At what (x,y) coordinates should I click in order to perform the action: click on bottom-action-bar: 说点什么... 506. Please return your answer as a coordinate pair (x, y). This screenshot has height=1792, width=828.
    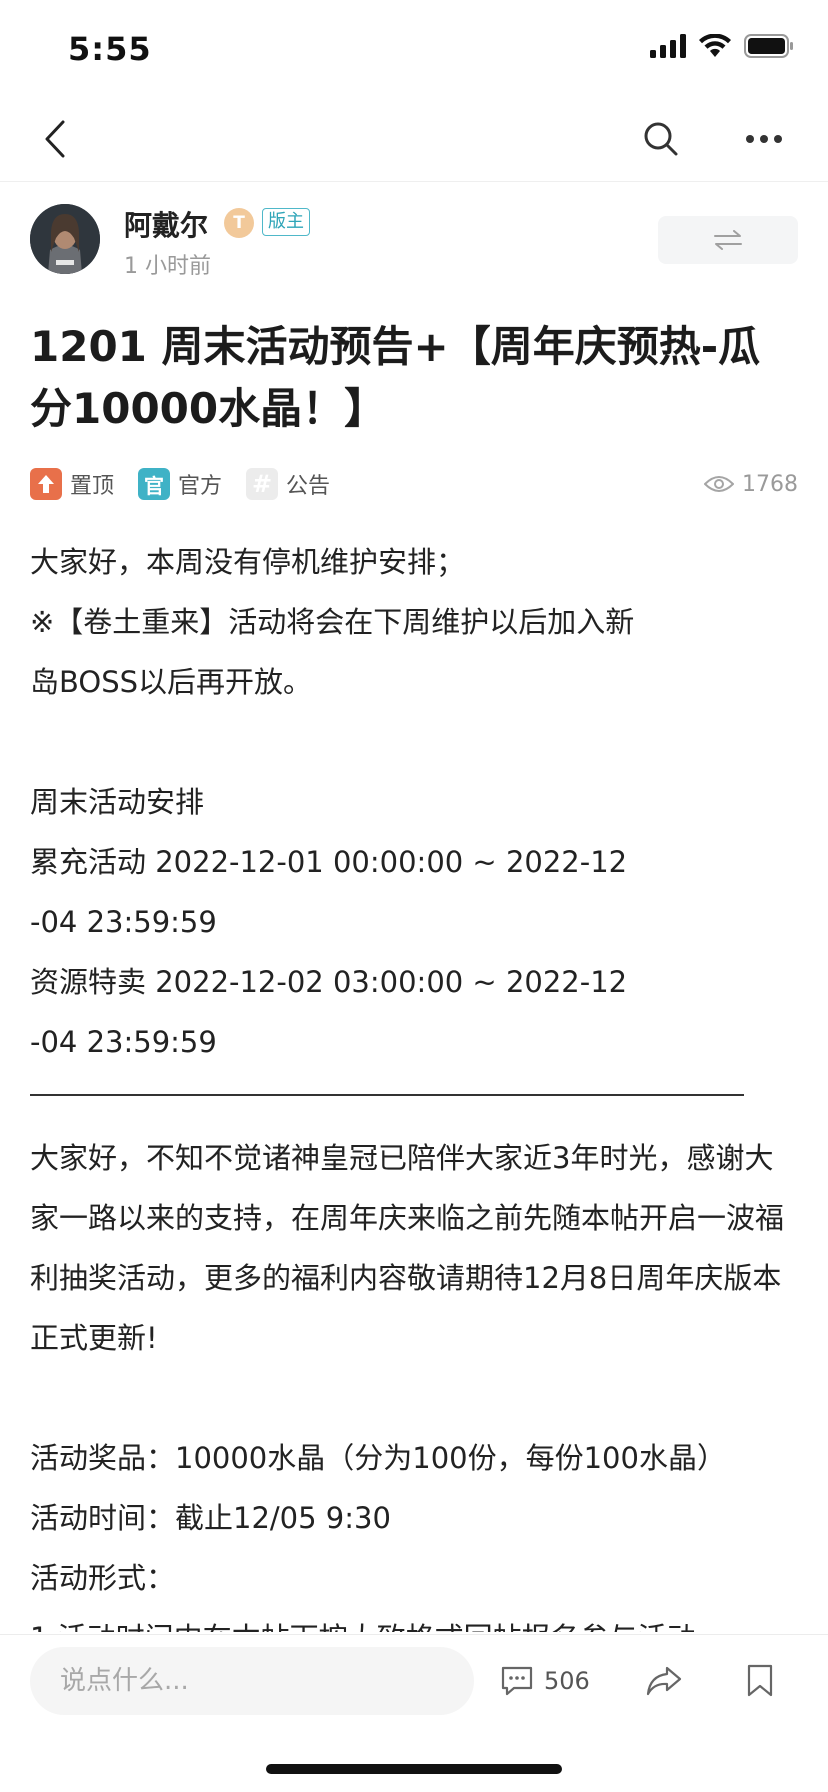
    Looking at the image, I should click on (414, 1681).